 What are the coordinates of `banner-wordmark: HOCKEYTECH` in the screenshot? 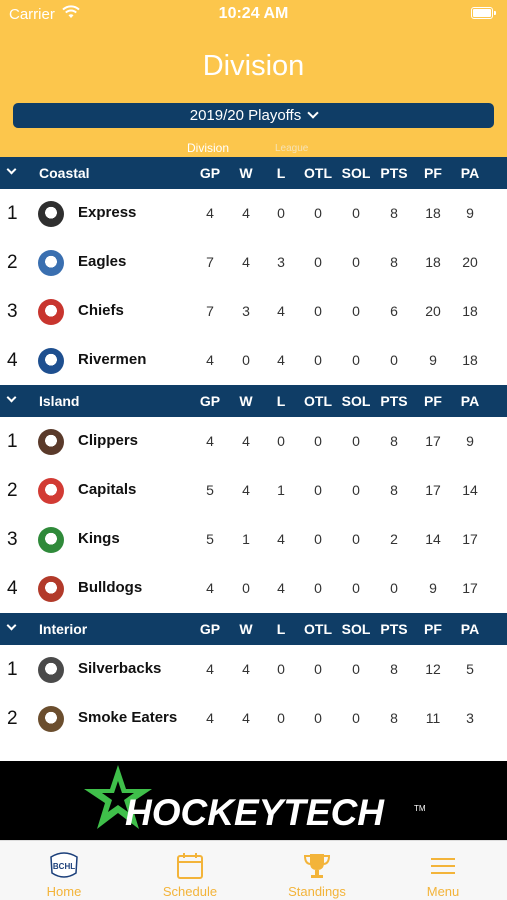 It's located at (255, 812).